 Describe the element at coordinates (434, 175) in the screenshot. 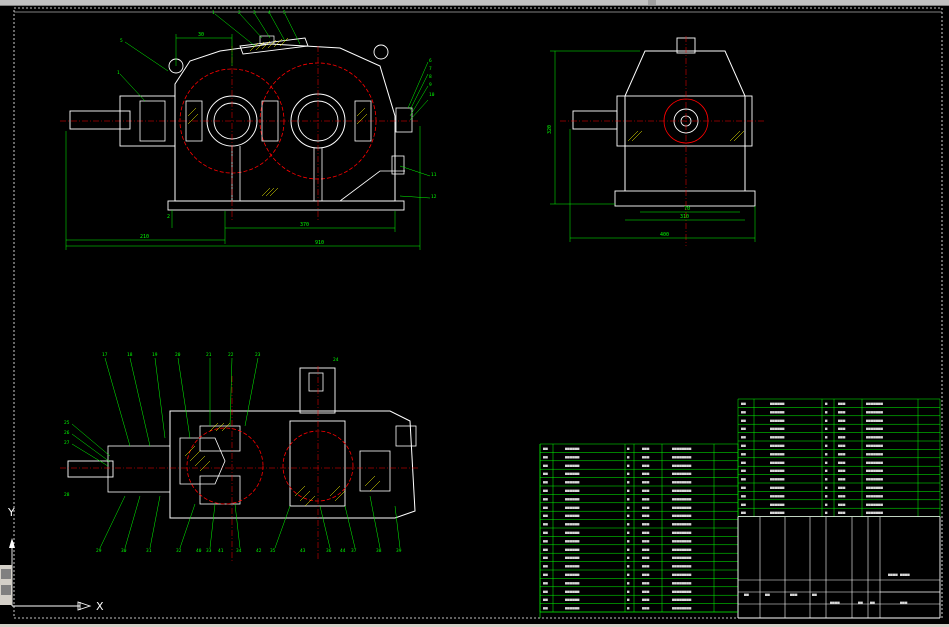

I see `balloon-rf-5: 11` at that location.